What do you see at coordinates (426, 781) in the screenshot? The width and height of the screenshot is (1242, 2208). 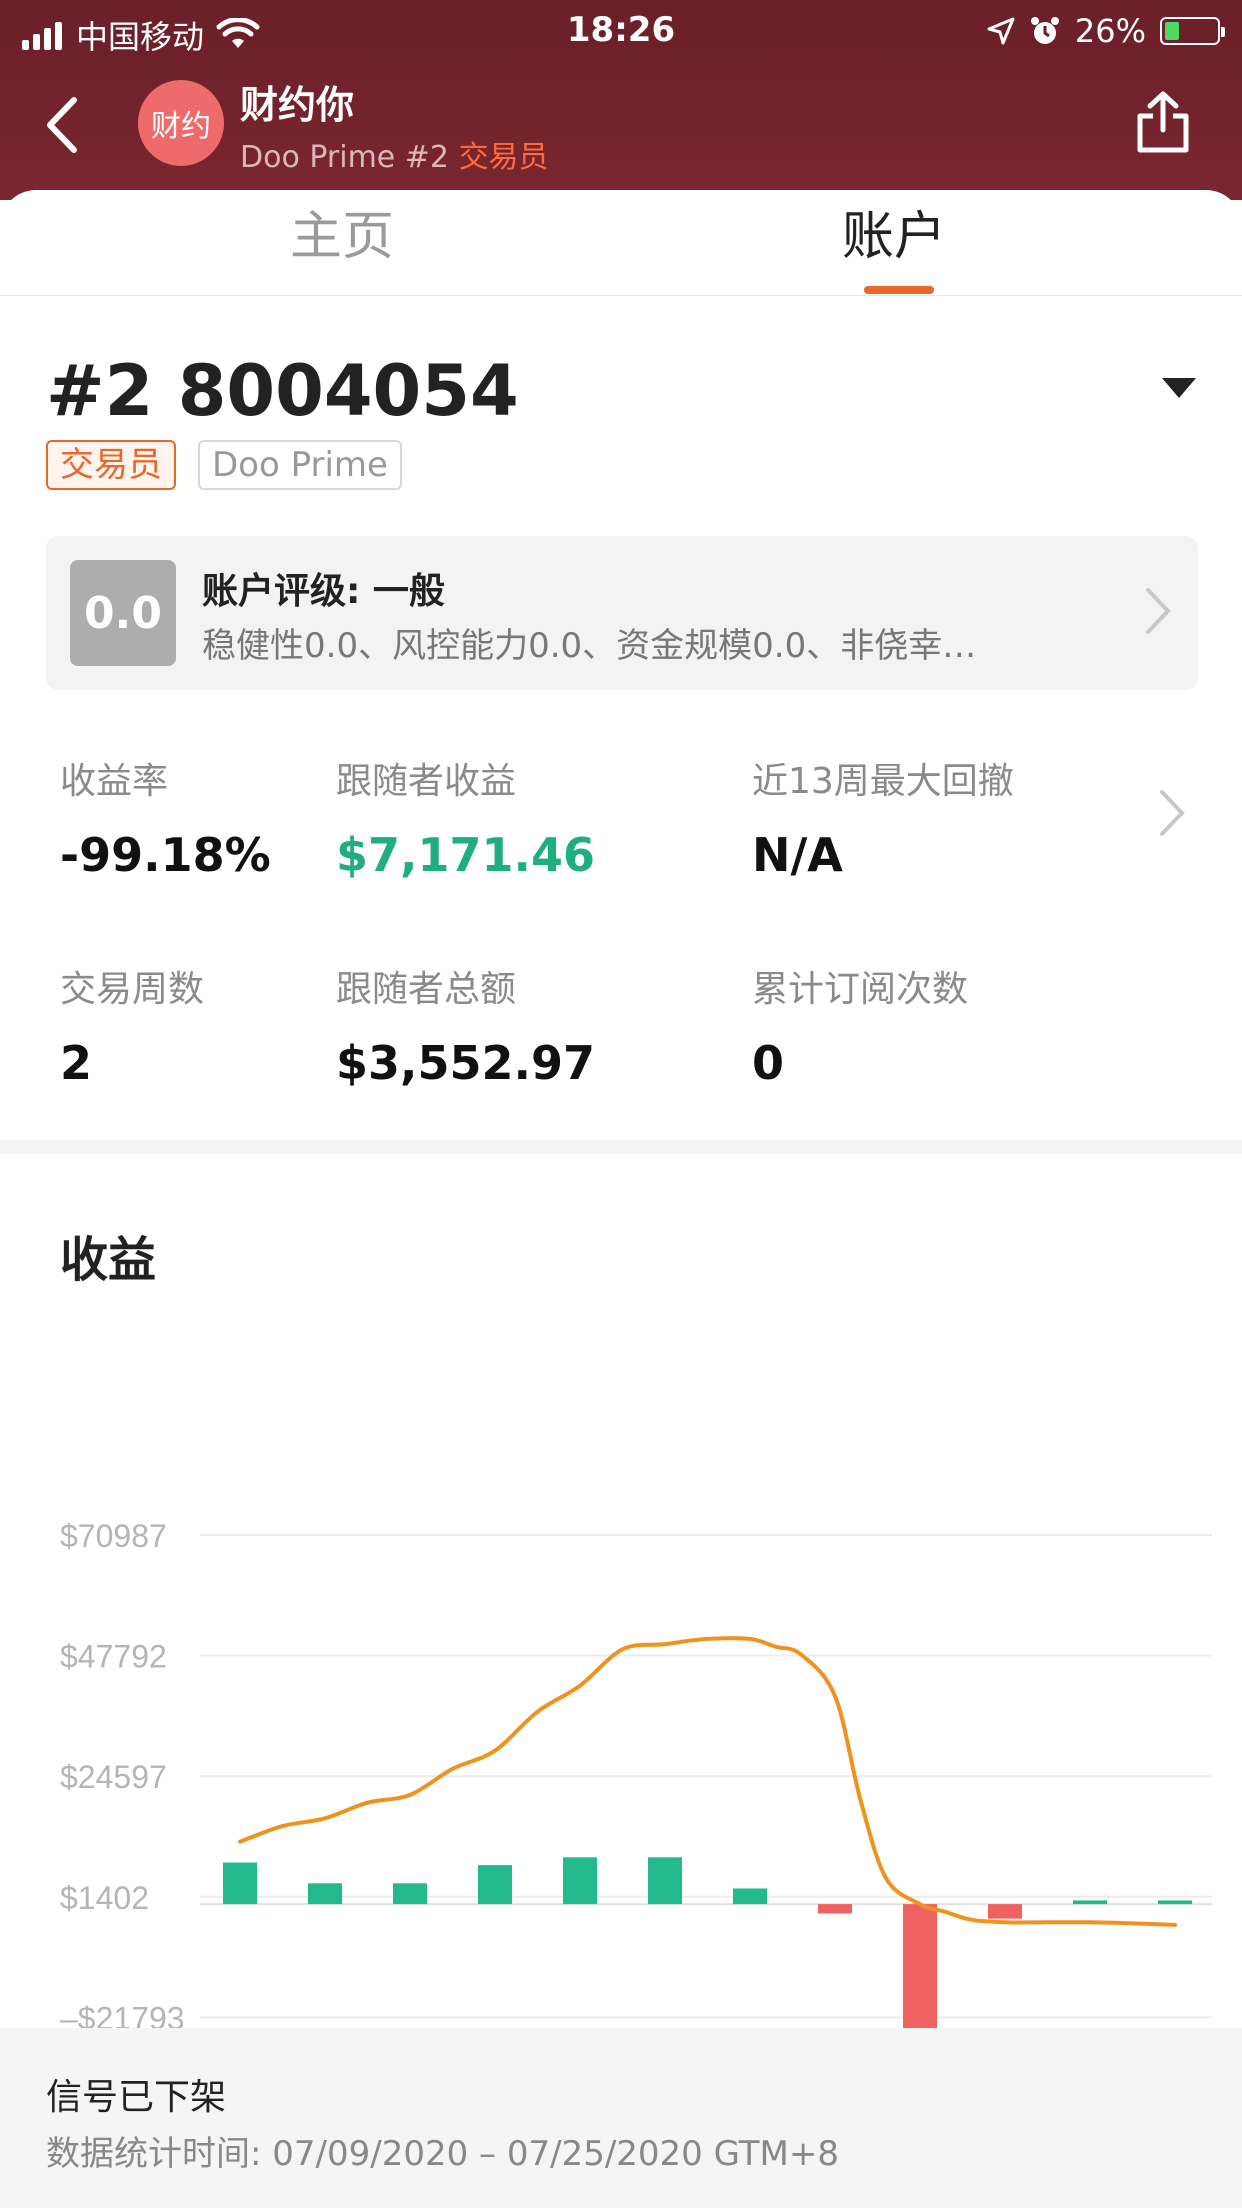 I see `stat-label: 跟随者收益` at bounding box center [426, 781].